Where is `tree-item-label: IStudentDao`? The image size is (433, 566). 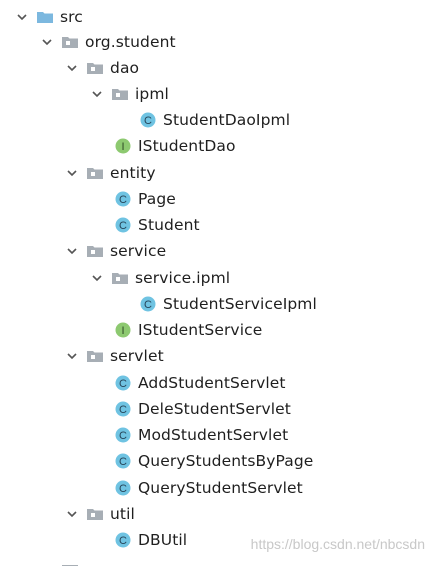
tree-item-label: IStudentDao is located at coordinates (187, 146).